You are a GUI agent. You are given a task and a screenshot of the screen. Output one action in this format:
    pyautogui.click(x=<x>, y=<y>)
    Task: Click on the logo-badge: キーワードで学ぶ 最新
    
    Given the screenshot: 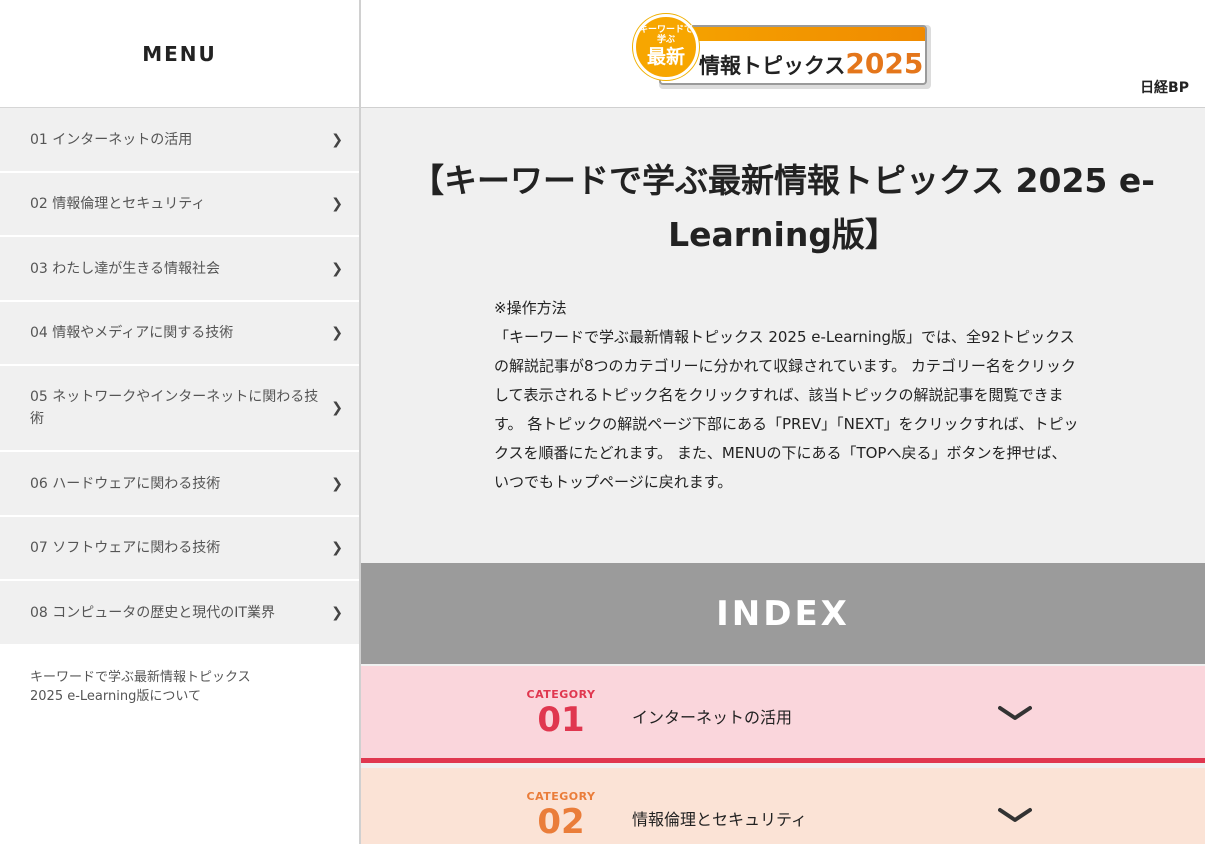 What is the action you would take?
    pyautogui.click(x=666, y=47)
    